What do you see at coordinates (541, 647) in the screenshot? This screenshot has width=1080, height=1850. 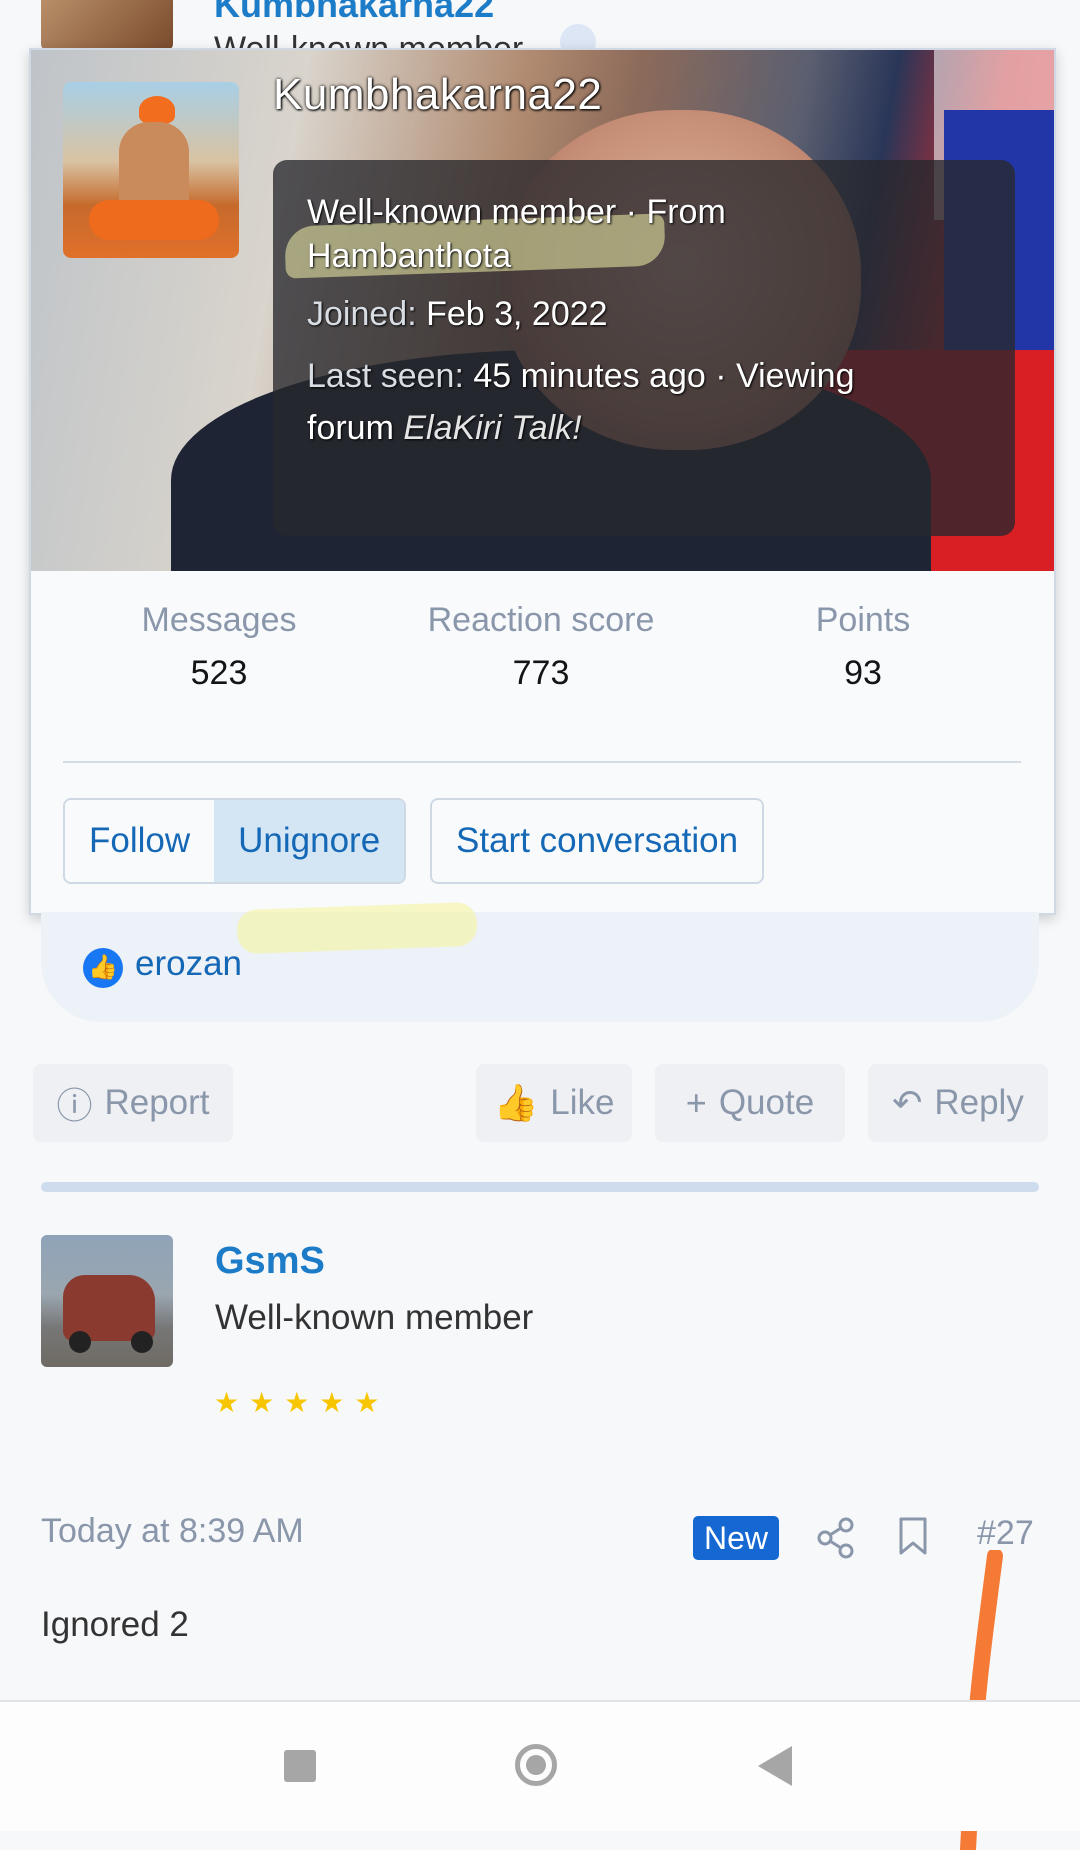 I see `stat-reaction-score: Reaction score 773` at bounding box center [541, 647].